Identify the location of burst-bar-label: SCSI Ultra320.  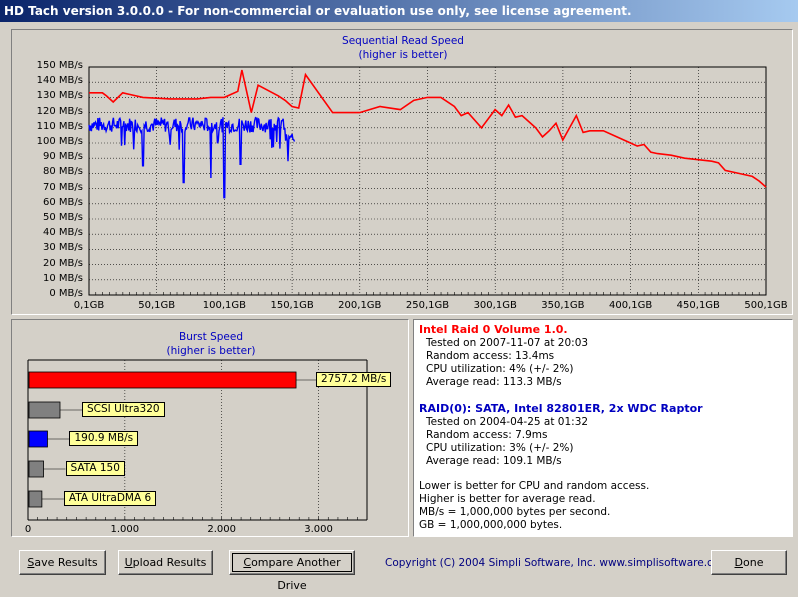
(123, 409).